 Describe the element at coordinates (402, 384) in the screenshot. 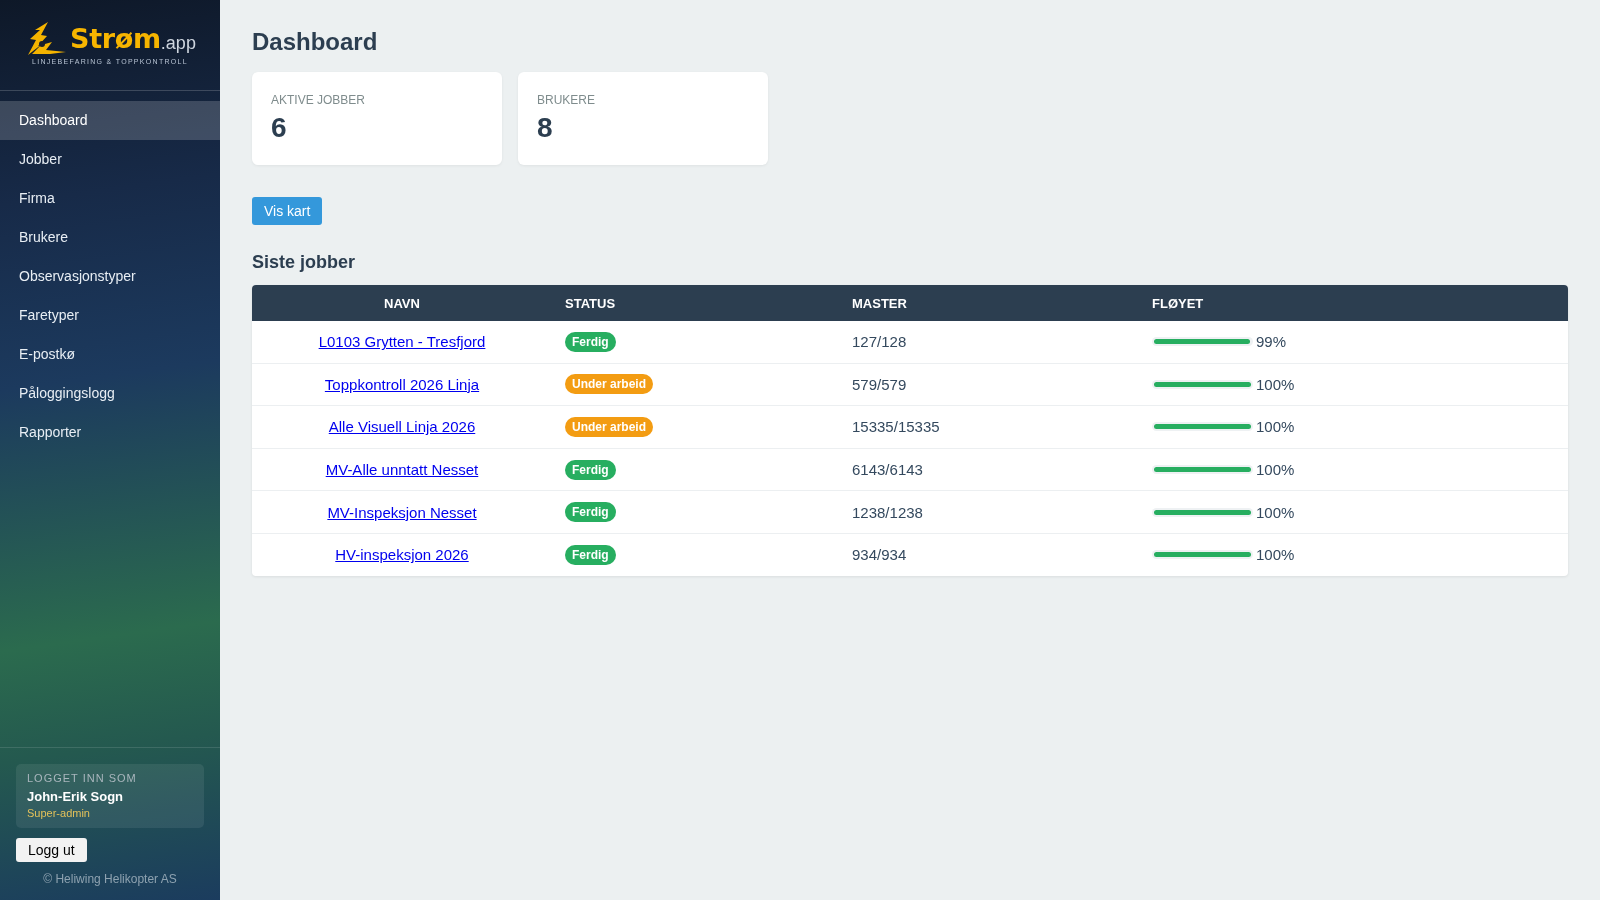

I see `job-link: Toppkontroll 2026 Linja` at that location.